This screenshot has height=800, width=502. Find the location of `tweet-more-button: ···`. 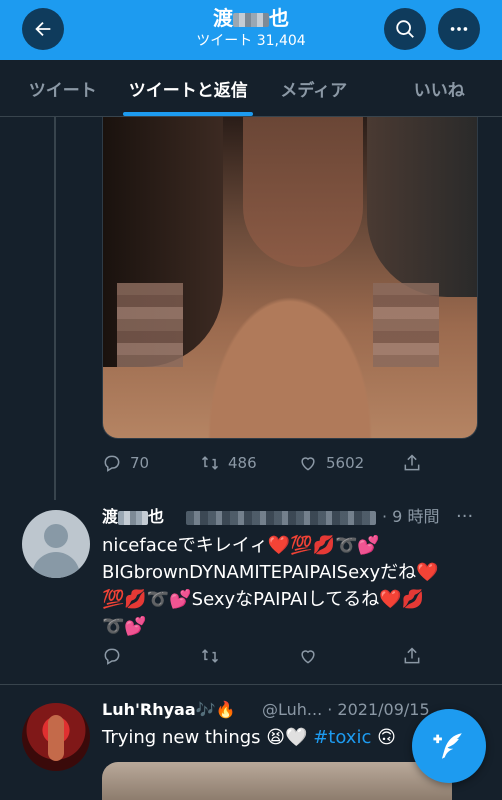

tweet-more-button: ··· is located at coordinates (464, 516).